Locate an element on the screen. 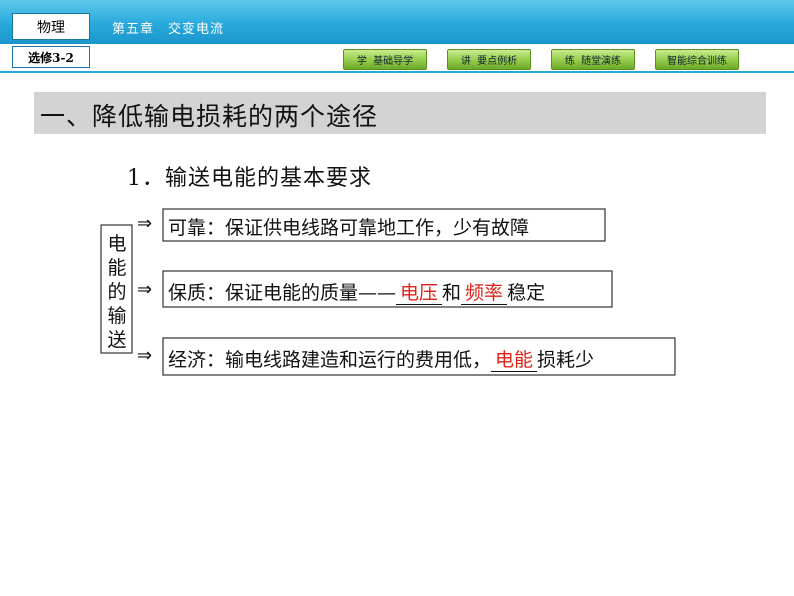 This screenshot has height=596, width=794. row-quality-prefix: 保质：保证电能的质量—— is located at coordinates (282, 293).